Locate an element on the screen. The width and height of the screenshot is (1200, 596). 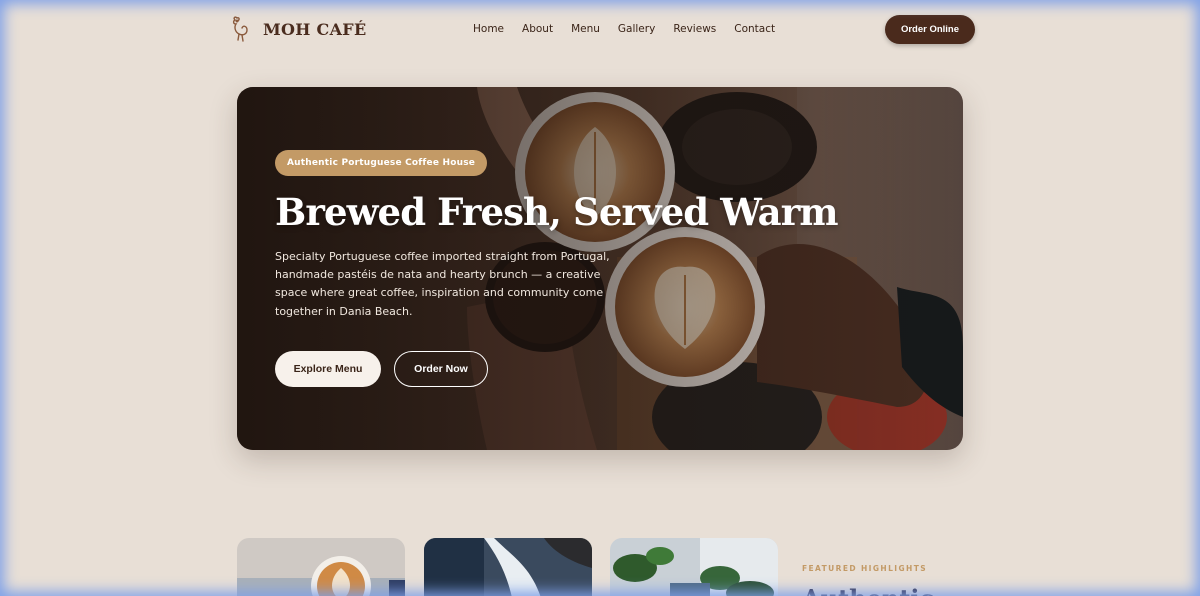
hero-title: Brewed Fresh, Served Warm is located at coordinates (557, 212).